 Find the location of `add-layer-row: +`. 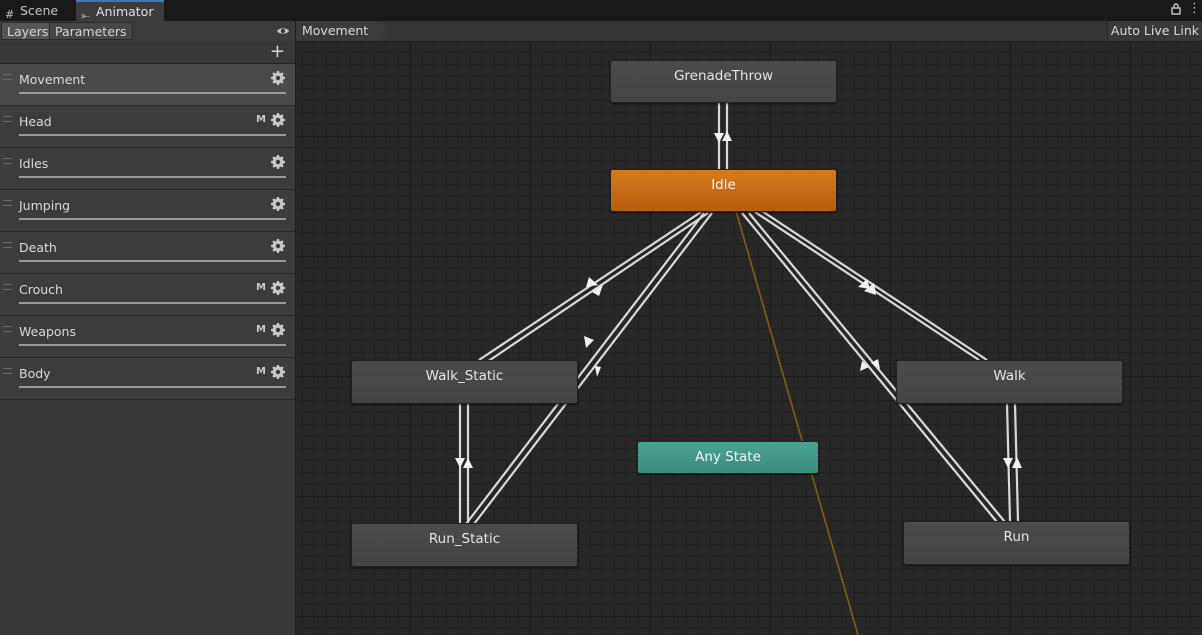

add-layer-row: + is located at coordinates (147, 52).